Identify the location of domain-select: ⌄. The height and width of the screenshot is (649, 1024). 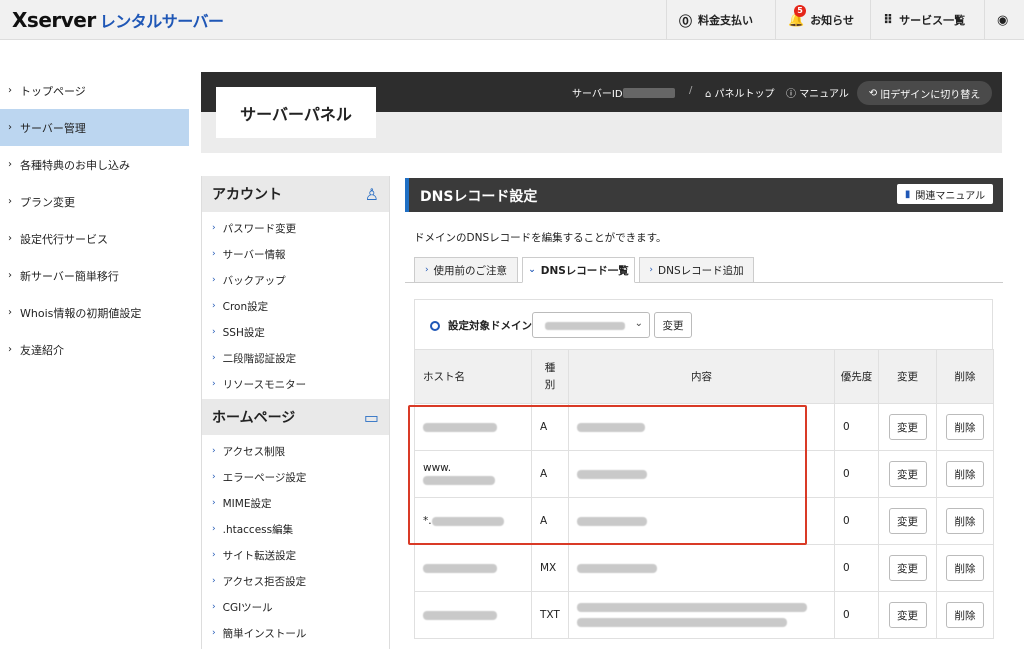
(591, 325).